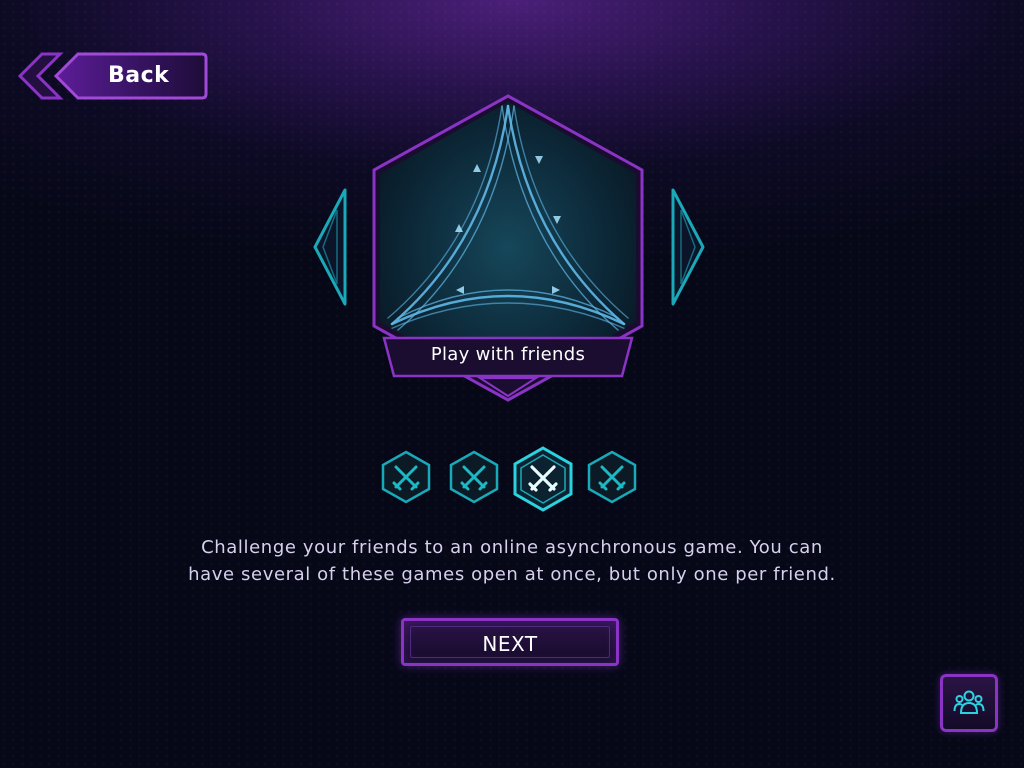 This screenshot has height=768, width=1024. I want to click on next-mode-arrow, so click(688, 247).